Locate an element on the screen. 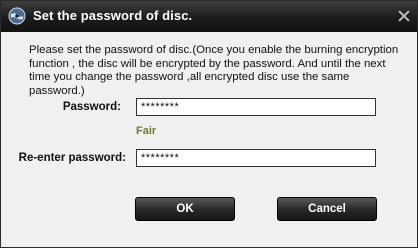 This screenshot has width=418, height=248. reenter-password-field is located at coordinates (256, 158).